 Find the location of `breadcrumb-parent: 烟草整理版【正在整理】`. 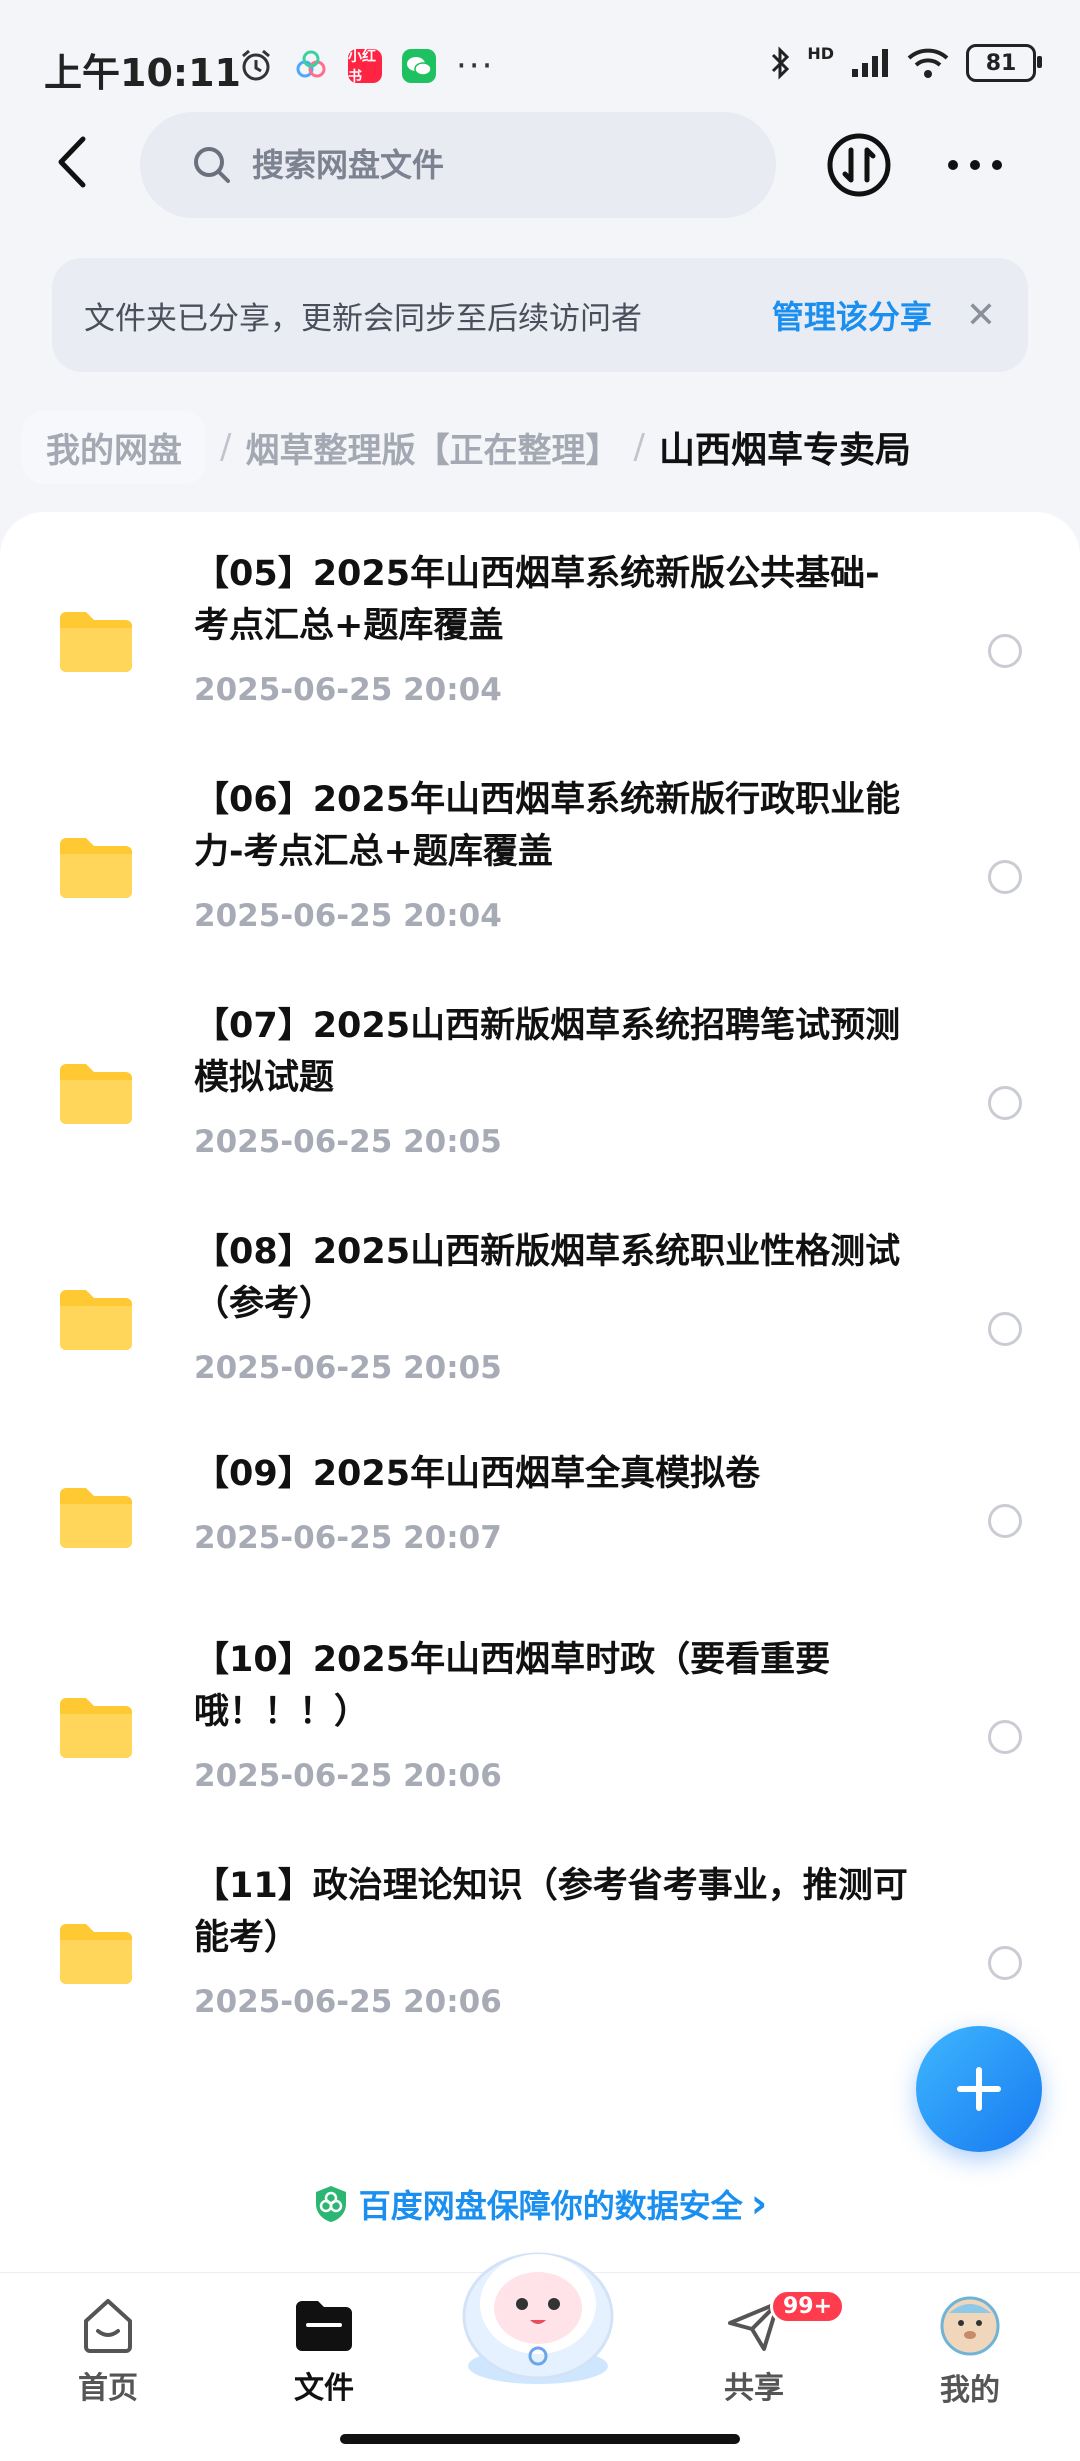

breadcrumb-parent: 烟草整理版【正在整理】 is located at coordinates (432, 447).